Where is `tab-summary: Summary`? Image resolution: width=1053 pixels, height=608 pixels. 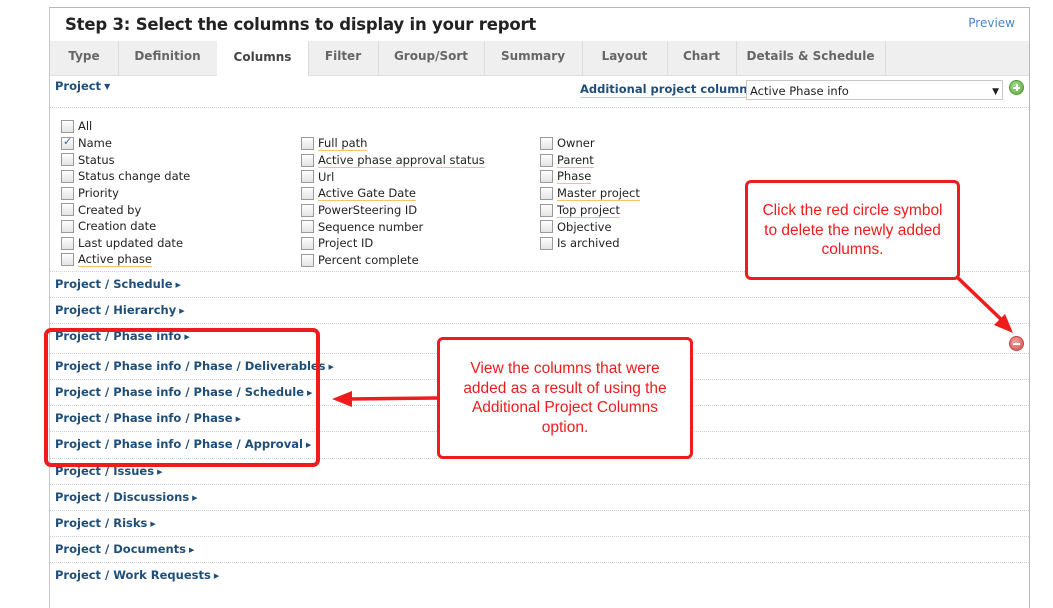
tab-summary: Summary is located at coordinates (533, 58).